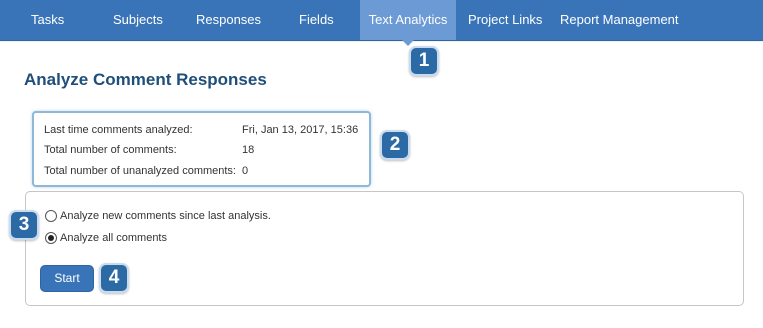 This screenshot has width=763, height=328. Describe the element at coordinates (118, 130) in the screenshot. I see `last-analyzed-label: Last time comments analyzed:` at that location.